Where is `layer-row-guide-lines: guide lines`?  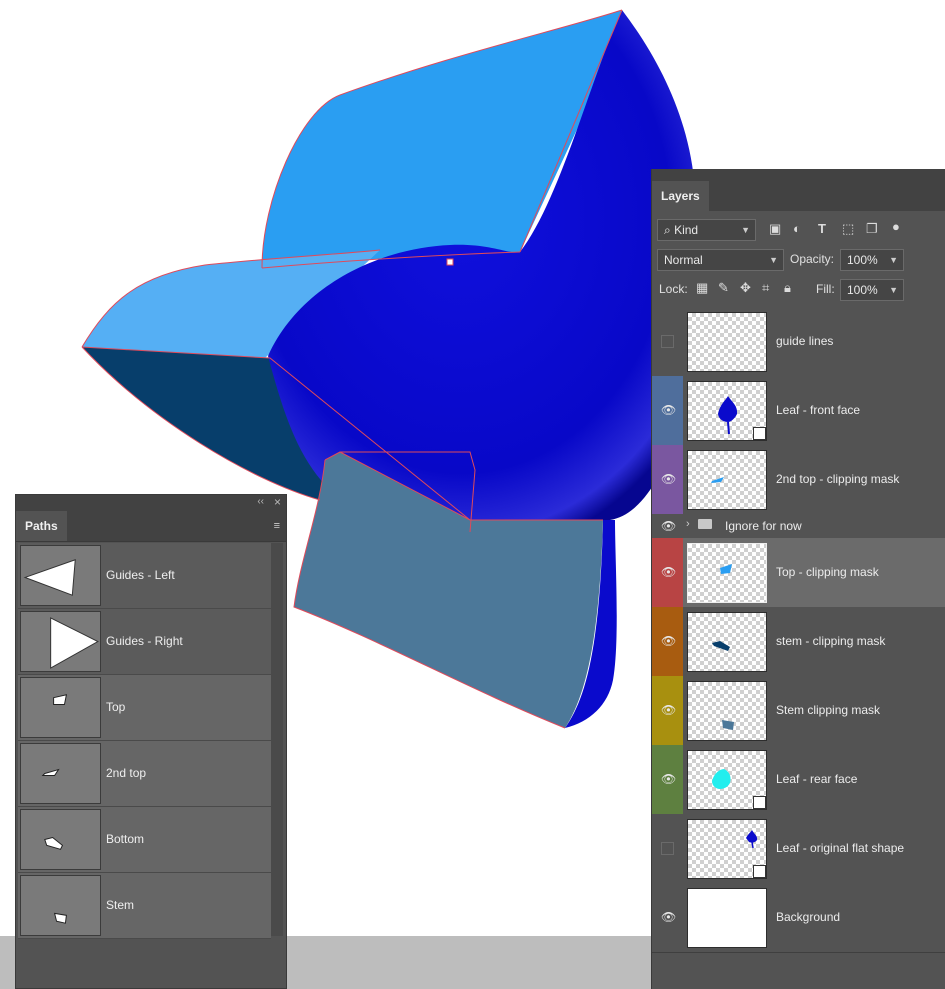 layer-row-guide-lines: guide lines is located at coordinates (798, 342).